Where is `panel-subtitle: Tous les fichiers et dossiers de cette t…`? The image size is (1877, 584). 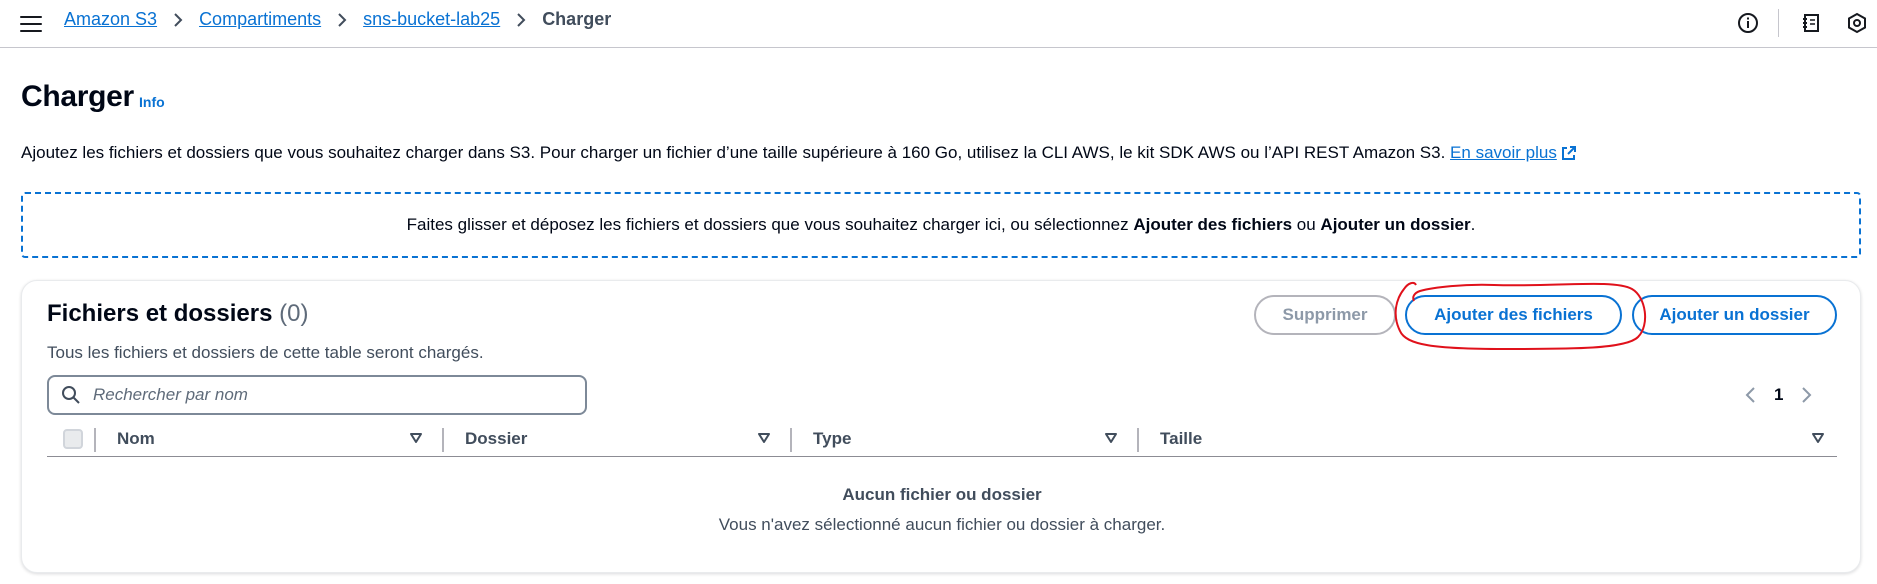 panel-subtitle: Tous les fichiers et dossiers de cette t… is located at coordinates (265, 352).